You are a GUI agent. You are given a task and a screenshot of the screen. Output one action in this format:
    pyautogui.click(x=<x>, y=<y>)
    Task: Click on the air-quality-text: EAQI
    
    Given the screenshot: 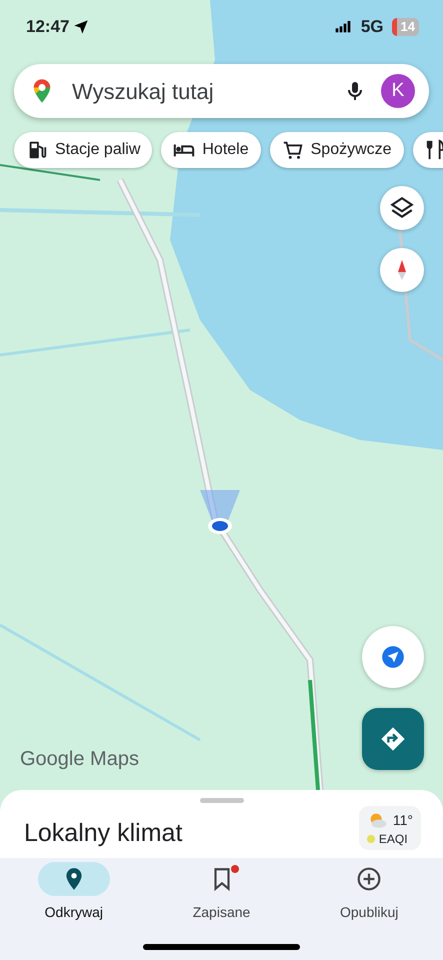 What is the action you would take?
    pyautogui.click(x=393, y=839)
    